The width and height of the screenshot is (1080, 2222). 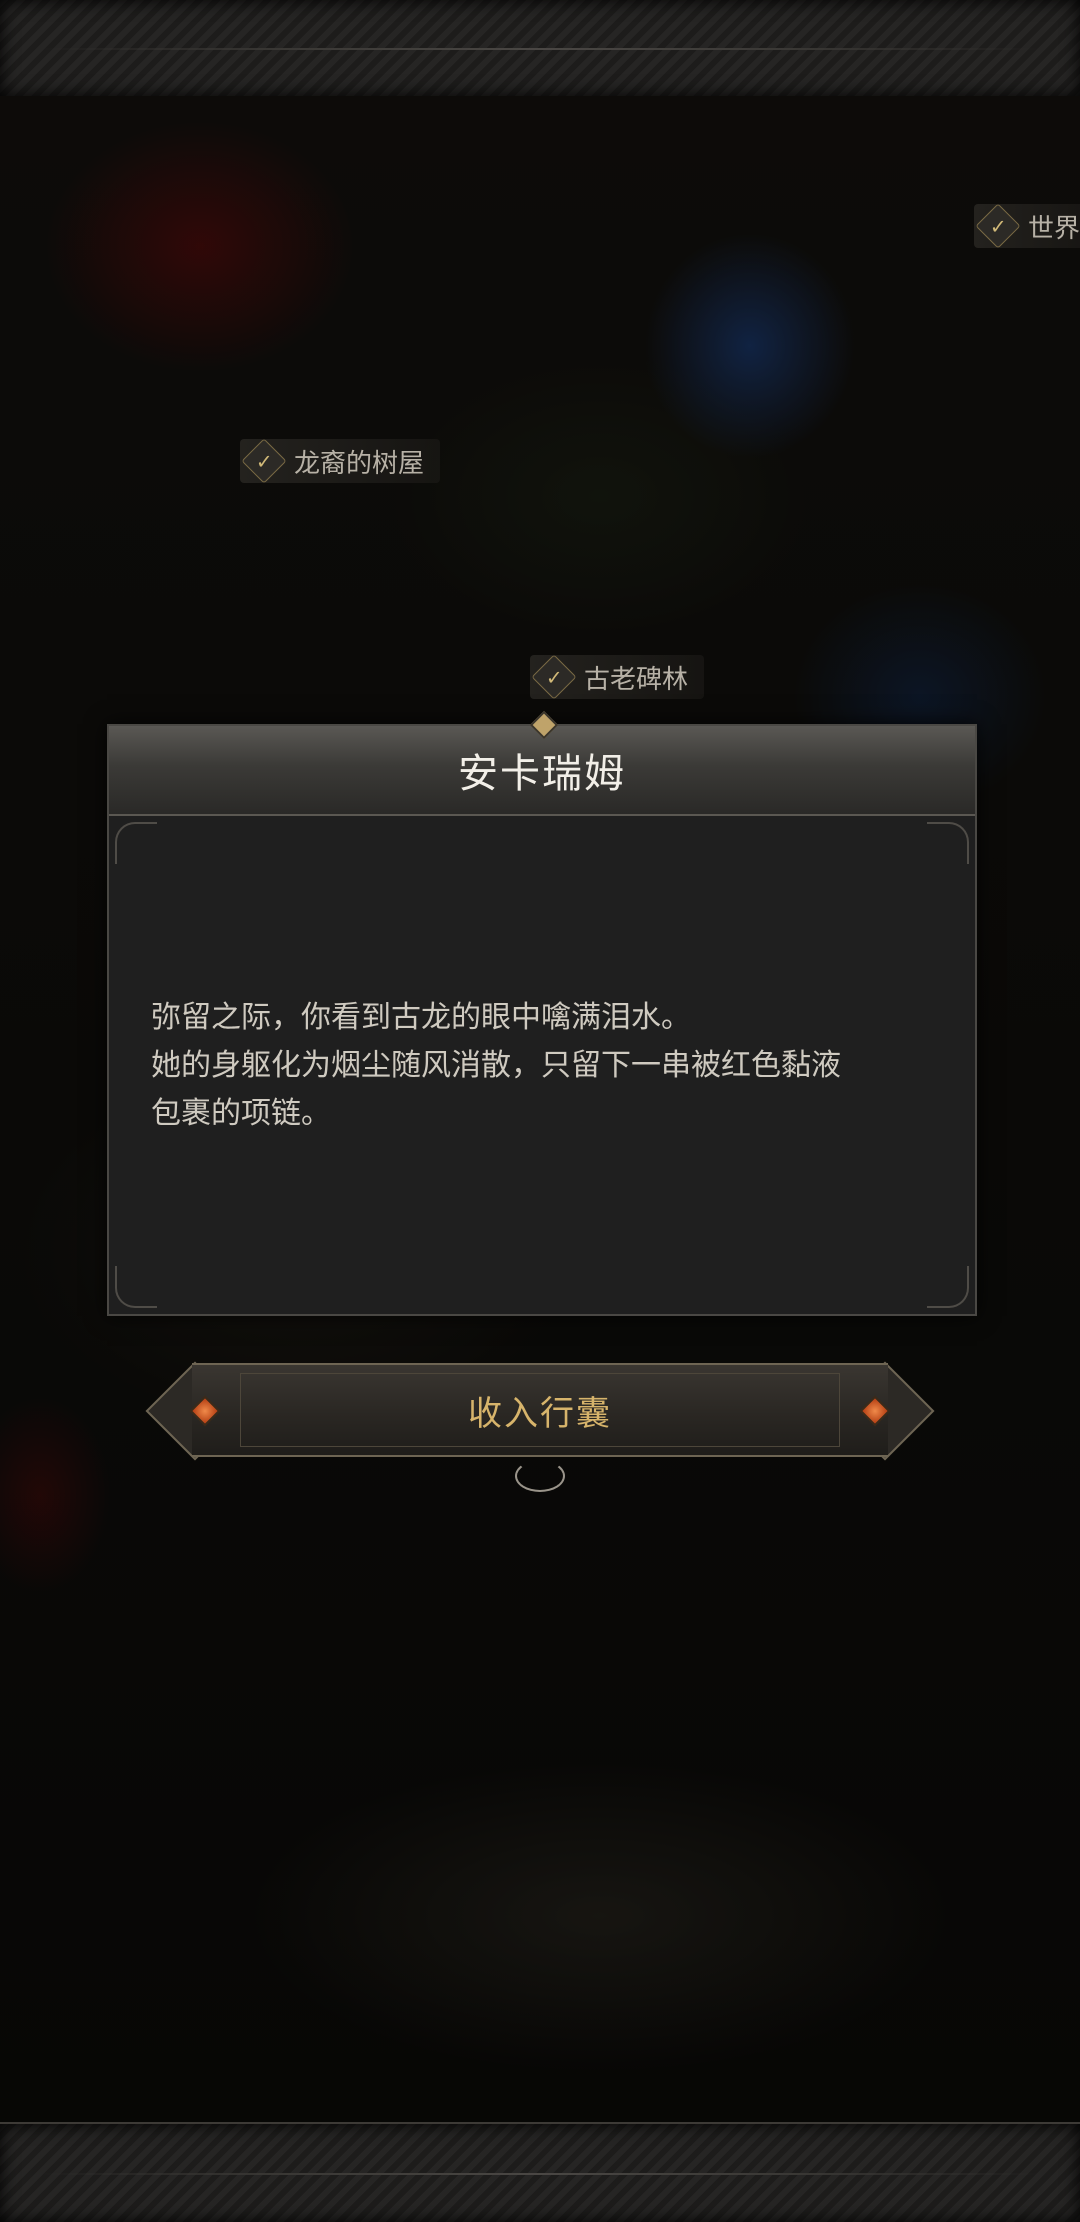 I want to click on map-node-world: ✓ 世界, so click(x=1027, y=226).